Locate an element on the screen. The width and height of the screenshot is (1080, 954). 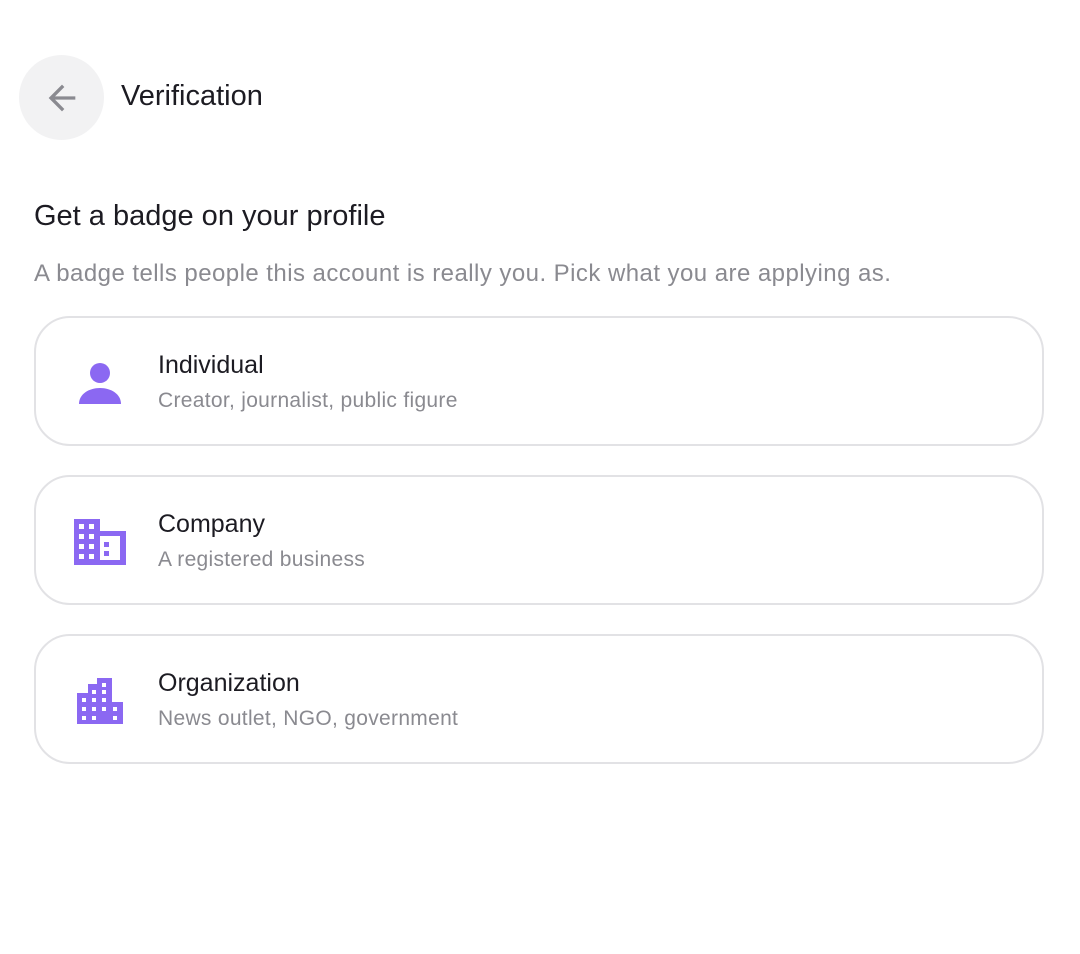
option-description: News outlet, NGO, government is located at coordinates (308, 718).